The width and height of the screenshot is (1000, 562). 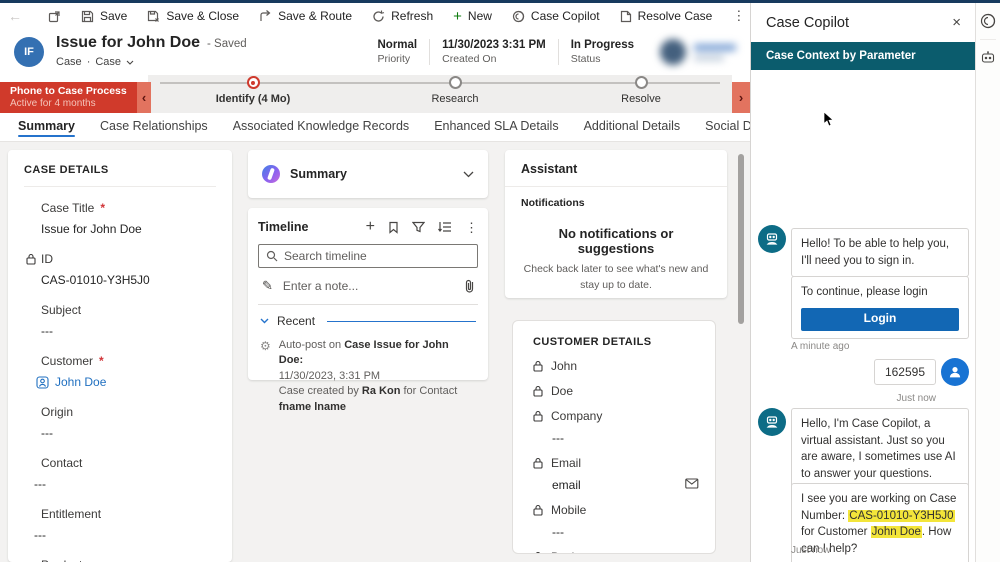 I want to click on copilot-pane-icon, so click(x=988, y=21).